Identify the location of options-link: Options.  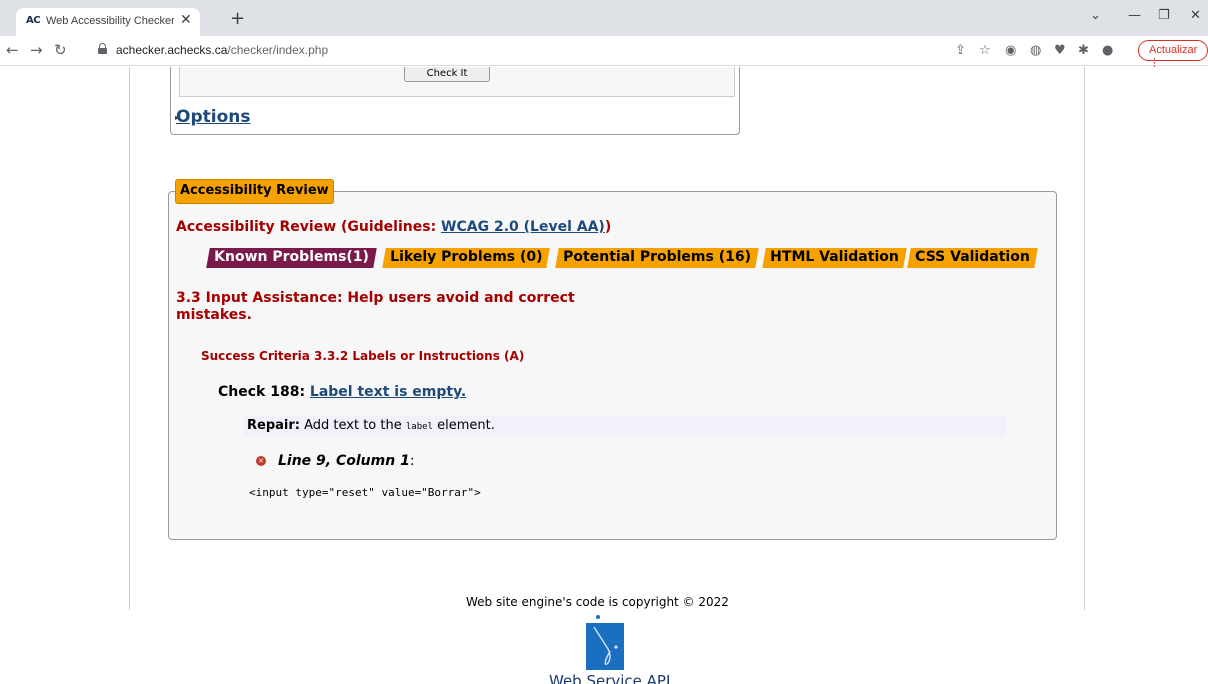
(213, 117).